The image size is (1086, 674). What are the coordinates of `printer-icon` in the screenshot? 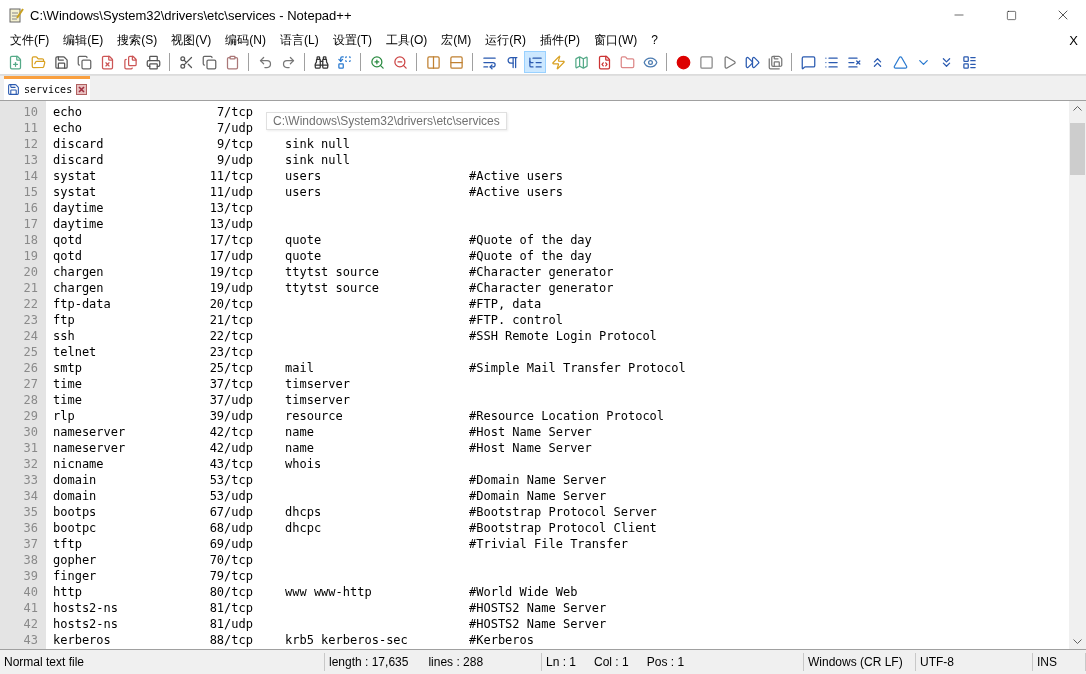 It's located at (153, 62).